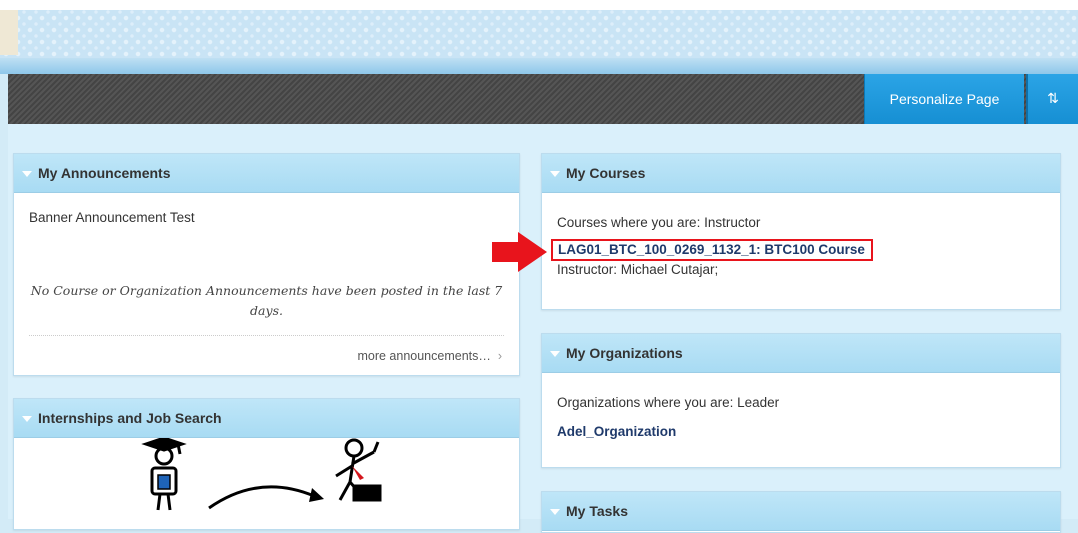 The height and width of the screenshot is (533, 1078). What do you see at coordinates (624, 353) in the screenshot?
I see `module-title: My Organizations` at bounding box center [624, 353].